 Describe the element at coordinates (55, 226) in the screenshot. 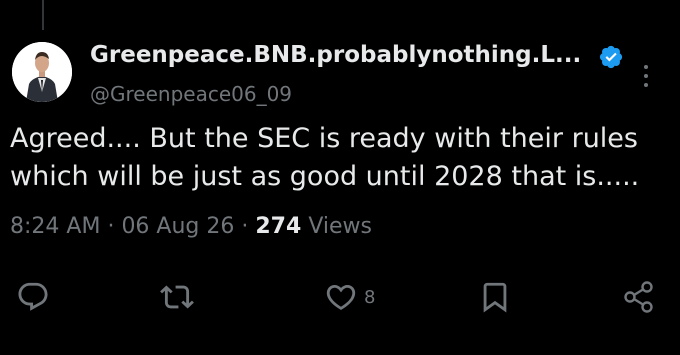

I see `tweet-time: 8:24 AM` at that location.